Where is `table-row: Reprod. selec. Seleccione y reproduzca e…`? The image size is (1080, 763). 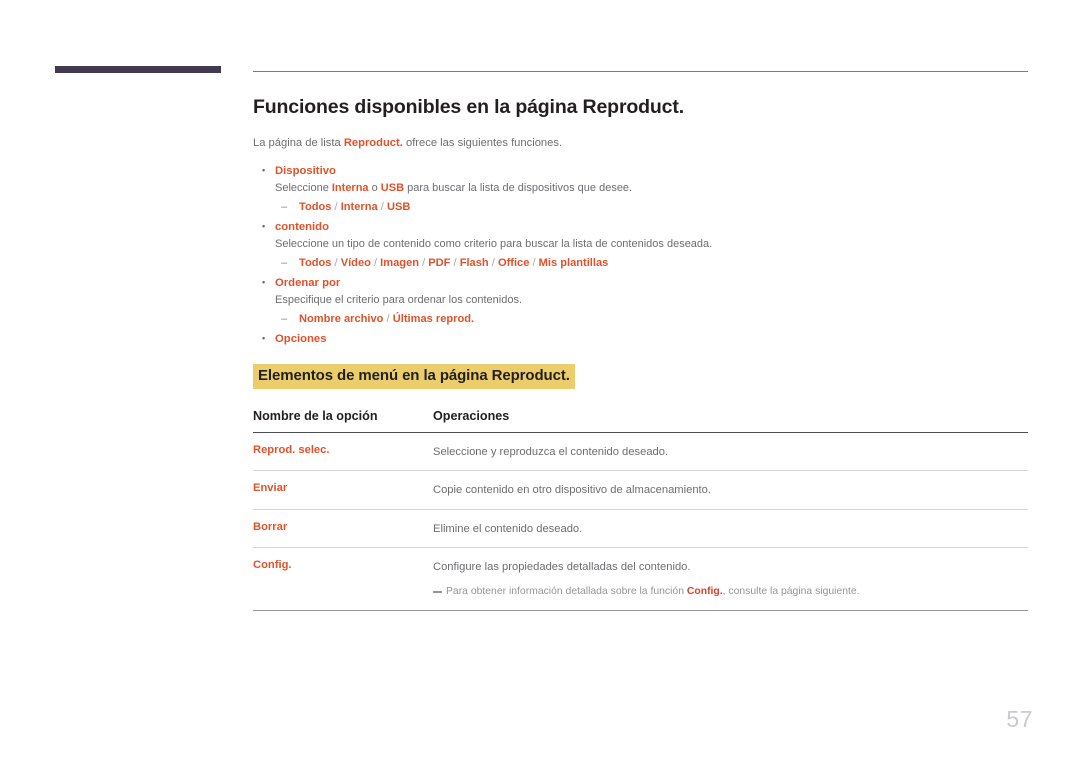 table-row: Reprod. selec. Seleccione y reproduzca e… is located at coordinates (640, 452).